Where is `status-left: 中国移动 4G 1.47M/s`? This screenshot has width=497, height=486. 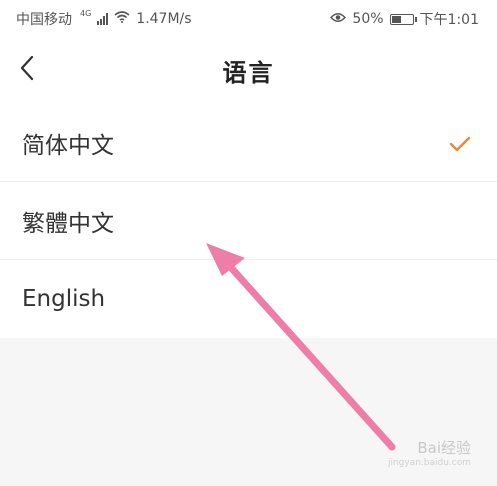
status-left: 中国移动 4G 1.47M/s is located at coordinates (104, 19).